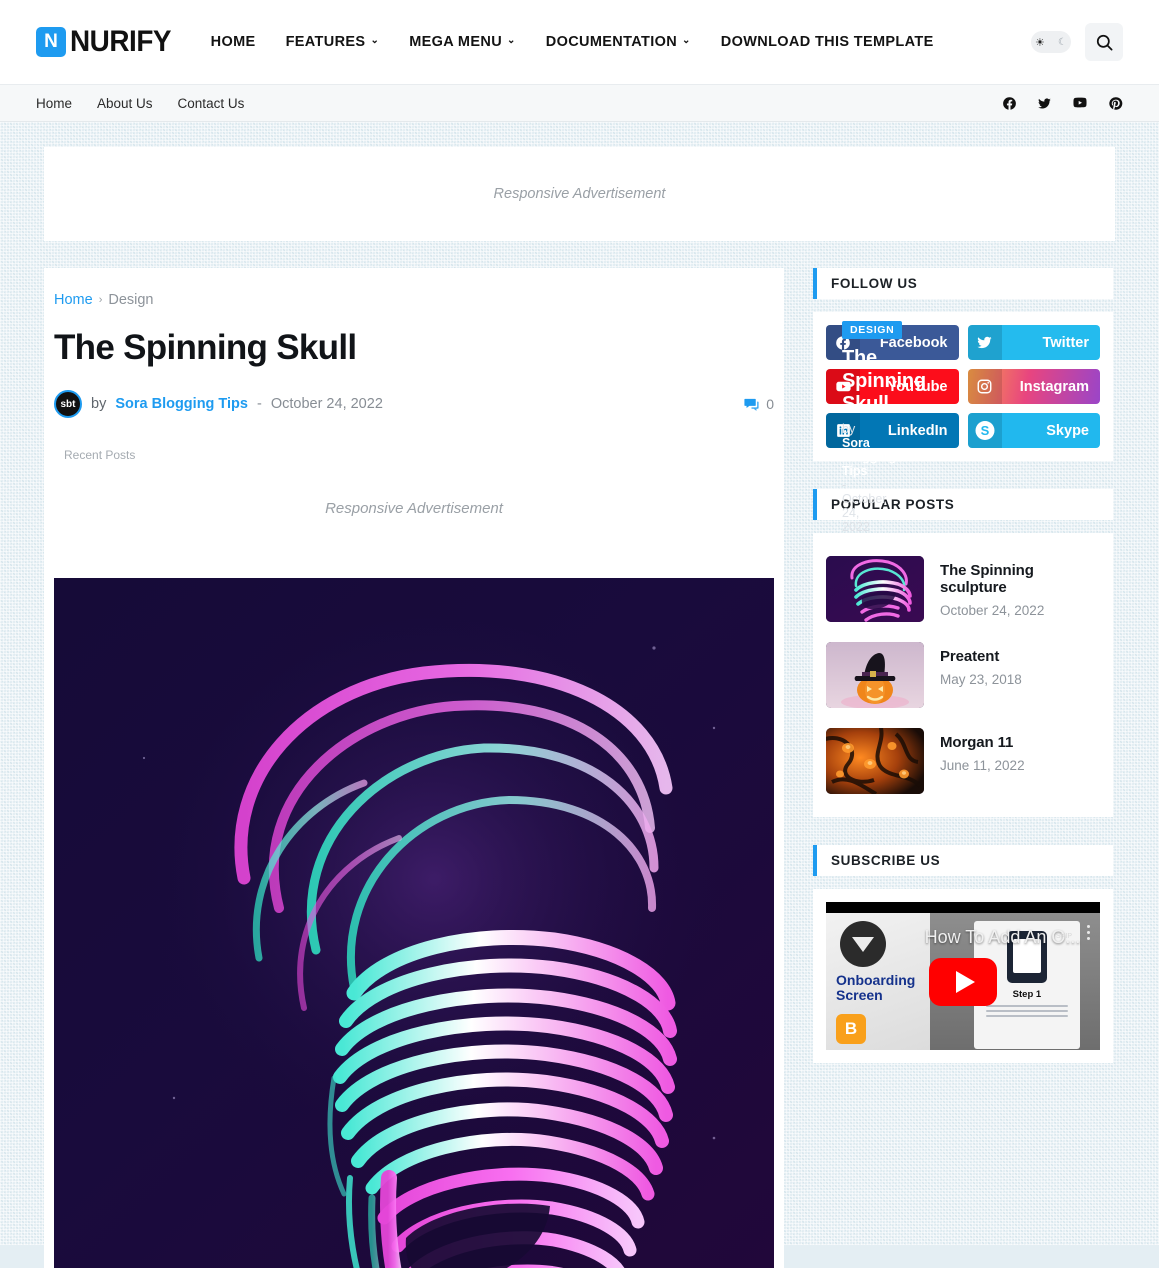  I want to click on widget-header: SUBSCRIBE US, so click(963, 860).